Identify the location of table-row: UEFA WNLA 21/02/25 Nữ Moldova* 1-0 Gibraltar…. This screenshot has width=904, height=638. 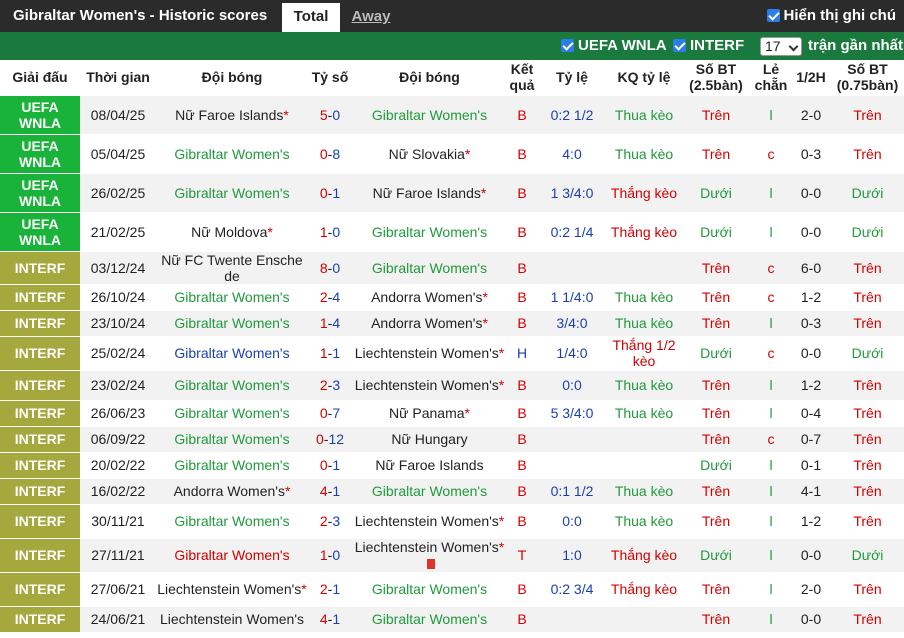
(452, 231).